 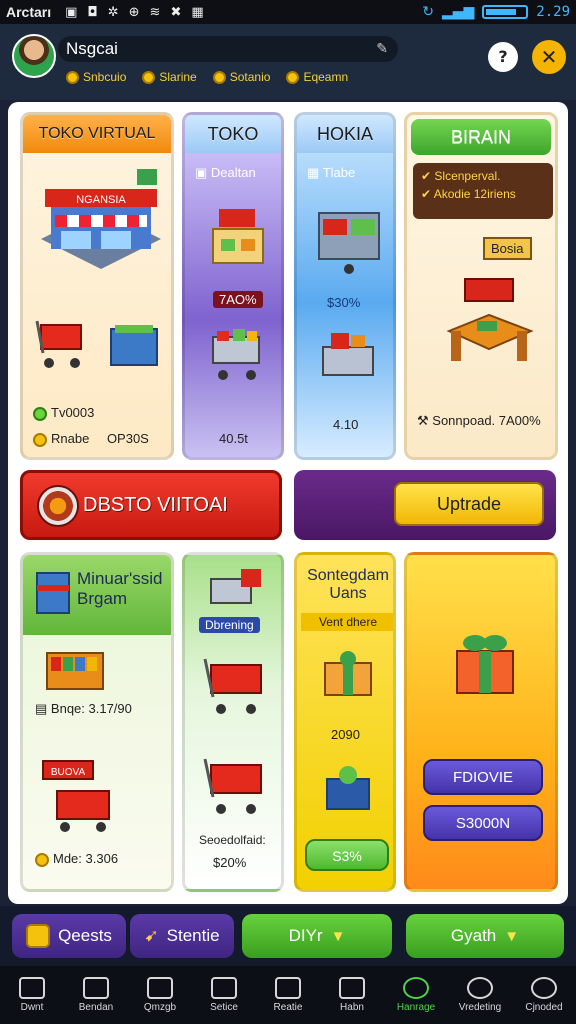 I want to click on card-santegdam: Sontegdam Uans Vent dhere 2090 S3%, so click(x=345, y=722).